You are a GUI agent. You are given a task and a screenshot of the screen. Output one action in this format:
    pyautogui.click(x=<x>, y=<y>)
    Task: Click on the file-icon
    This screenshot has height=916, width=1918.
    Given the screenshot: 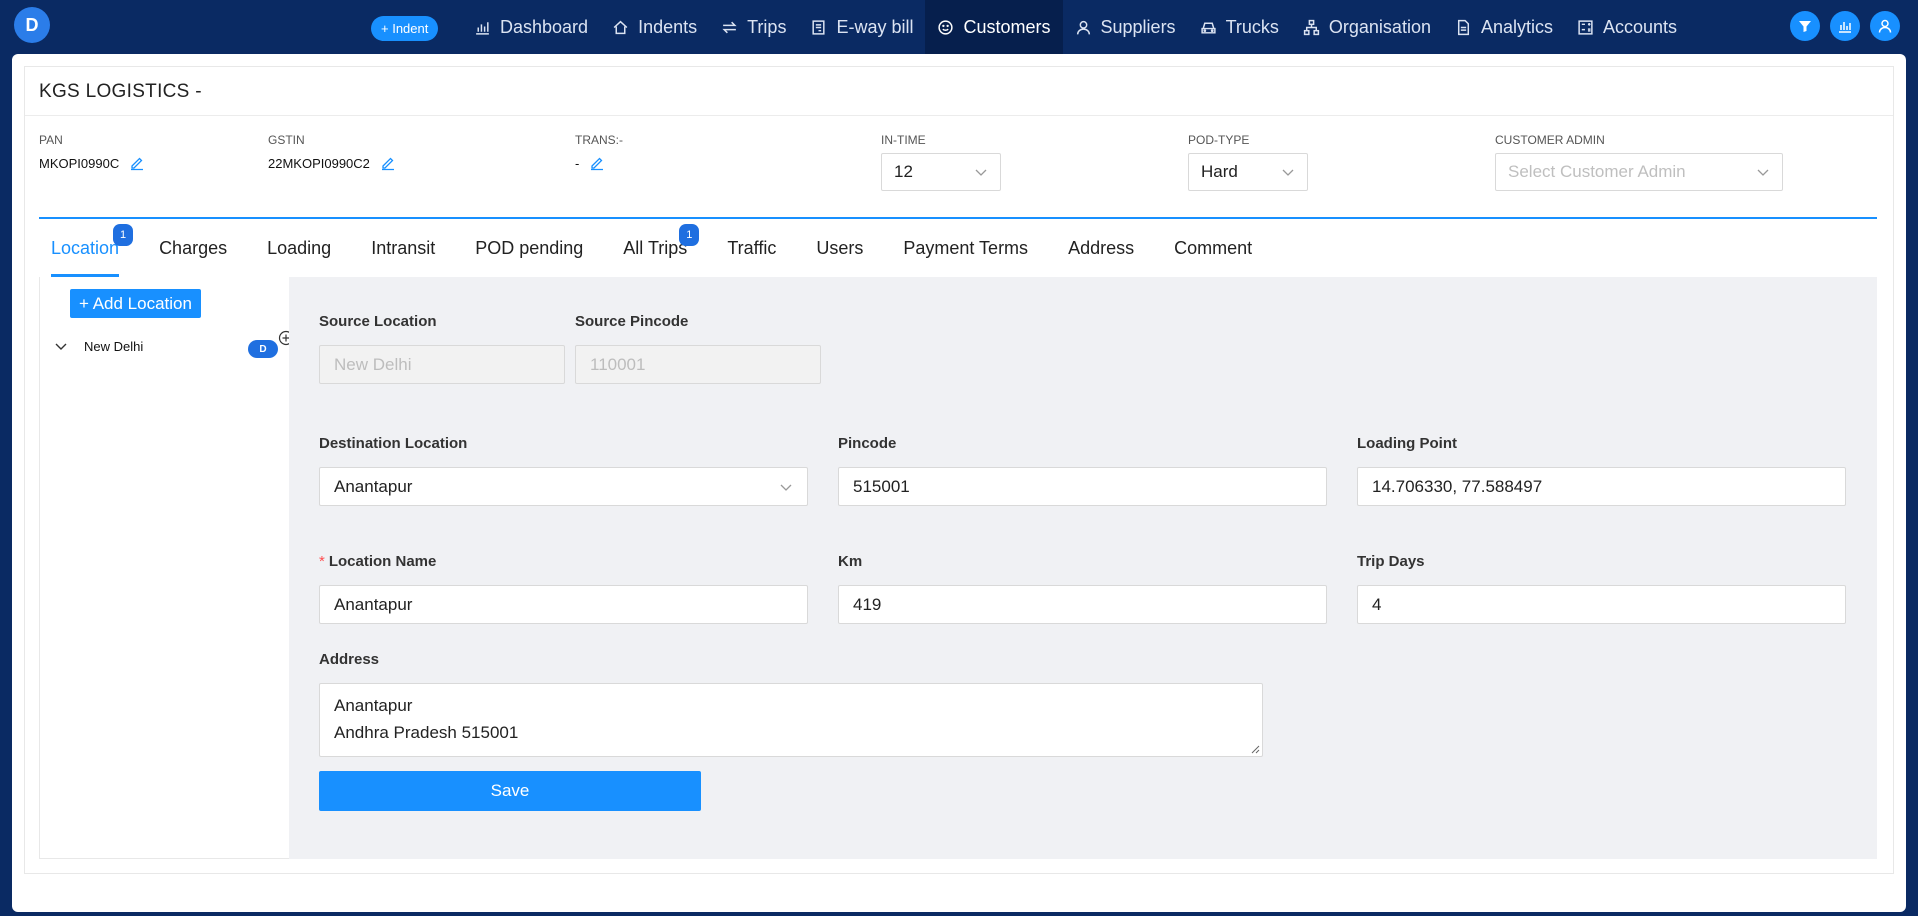 What is the action you would take?
    pyautogui.click(x=1463, y=27)
    